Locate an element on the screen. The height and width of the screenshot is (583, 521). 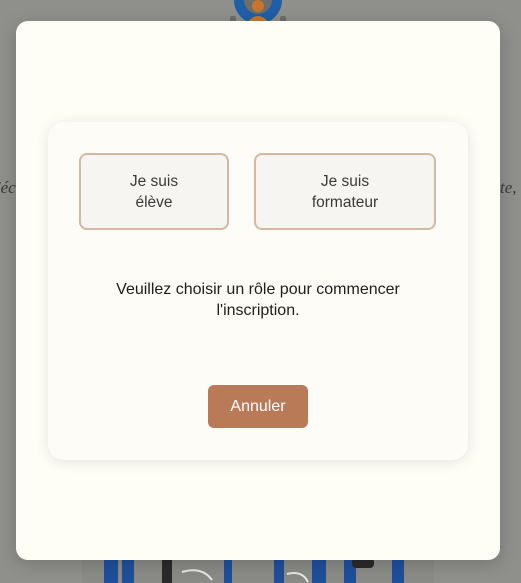
role-student-label: Je suis élève is located at coordinates (154, 191).